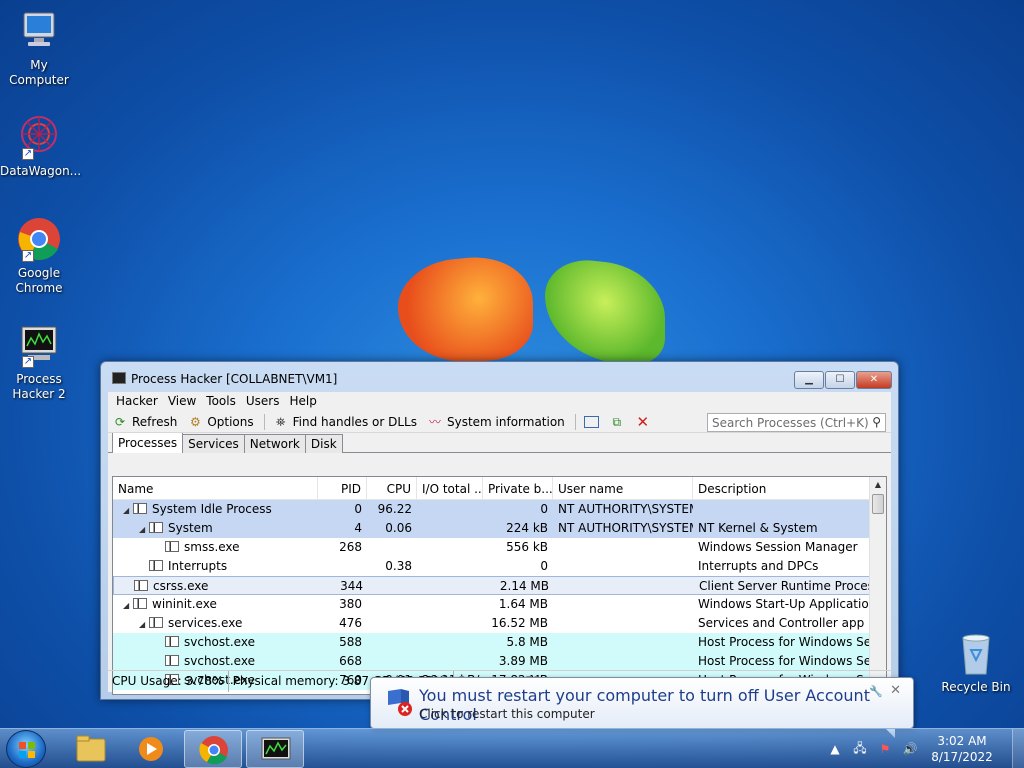 The image size is (1024, 768). I want to click on close-button: ✕, so click(874, 380).